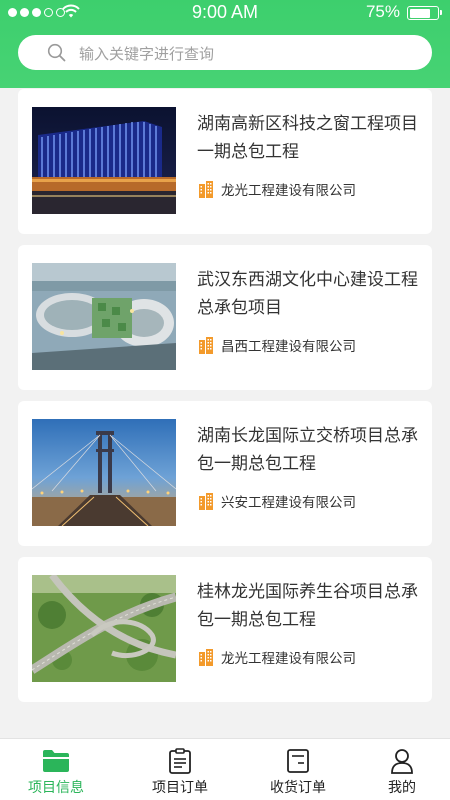  What do you see at coordinates (180, 761) in the screenshot?
I see `clipboard-icon` at bounding box center [180, 761].